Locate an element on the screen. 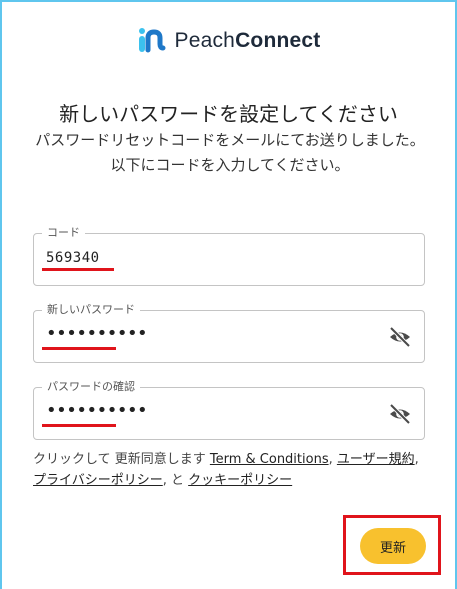 The image size is (457, 589). code-field-value: 569340 is located at coordinates (73, 258).